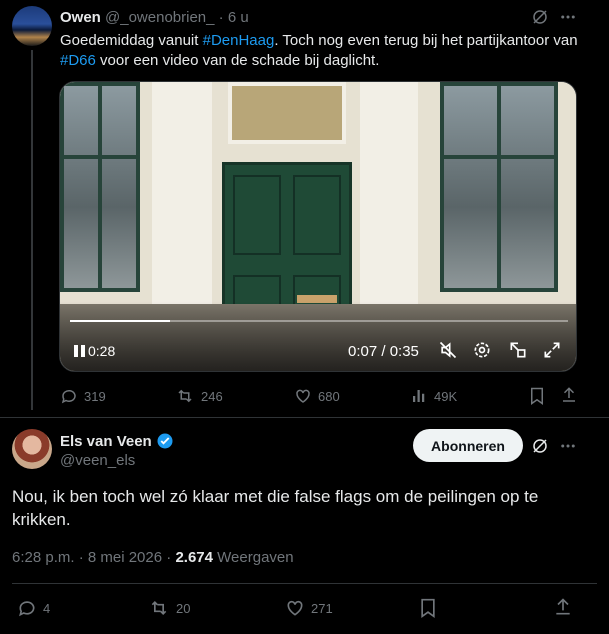  What do you see at coordinates (239, 40) in the screenshot?
I see `hashtag-link: #DenHaag` at bounding box center [239, 40].